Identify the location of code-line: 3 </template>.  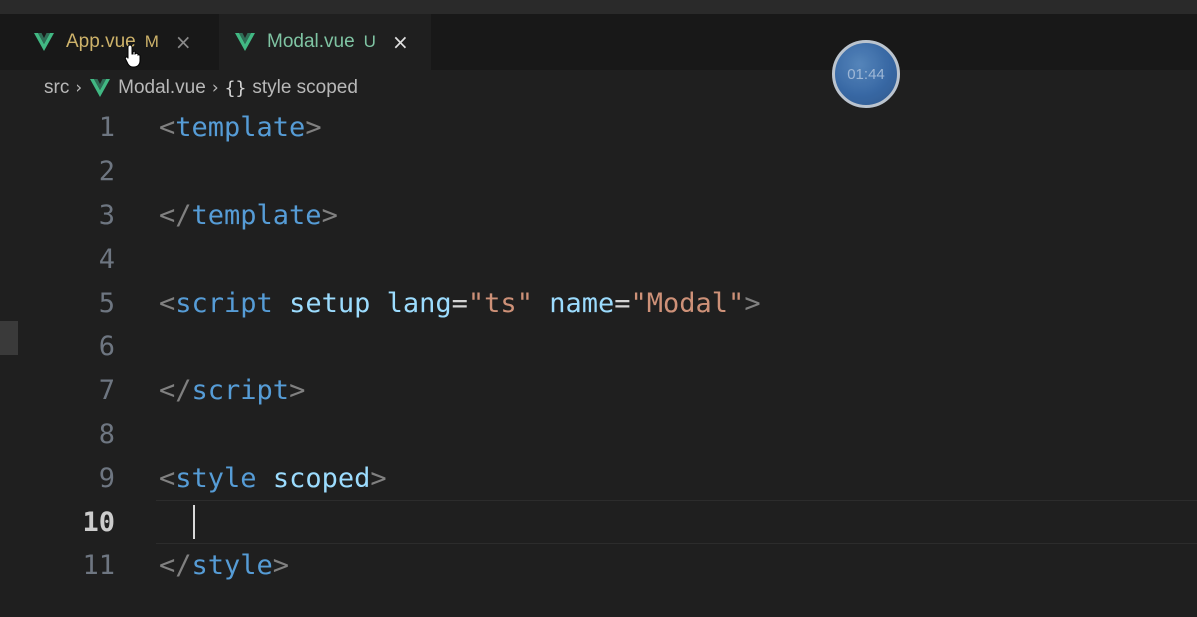
(598, 216).